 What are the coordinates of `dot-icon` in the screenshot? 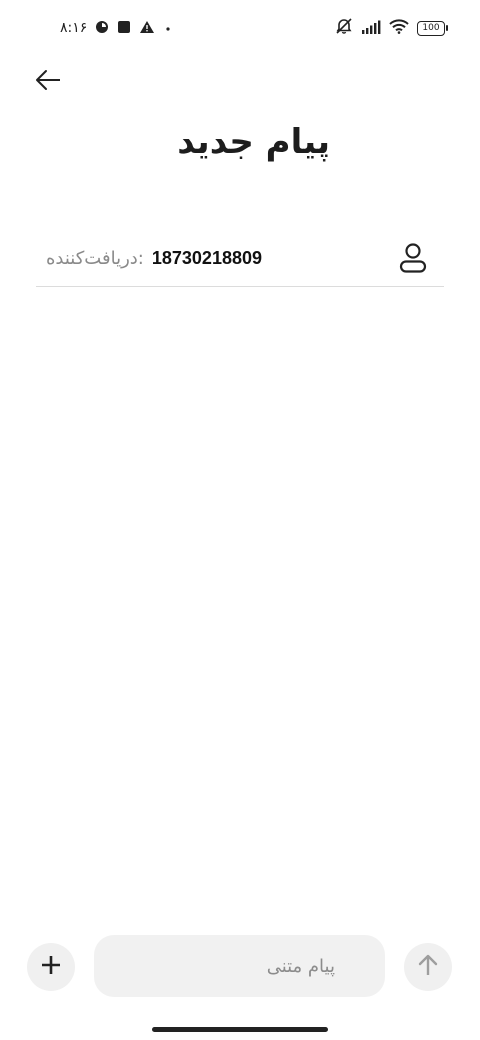 It's located at (168, 28).